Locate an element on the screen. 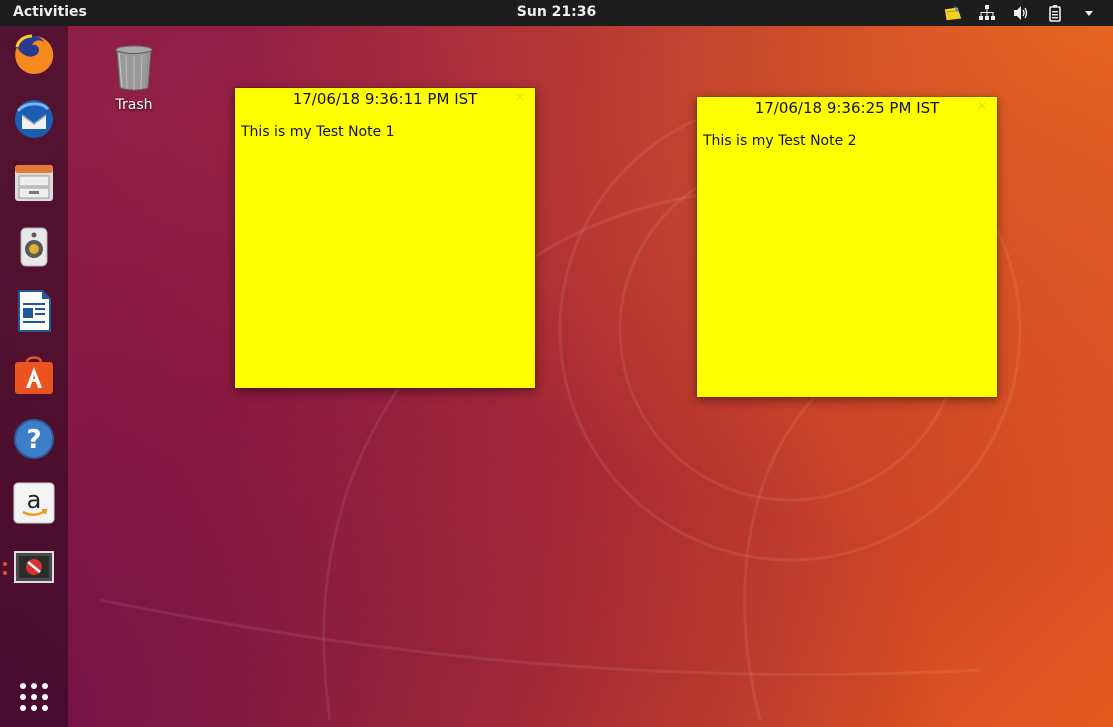 The width and height of the screenshot is (1113, 727). note-timestamp: 17/06/18 9:36:11 PM IST is located at coordinates (385, 99).